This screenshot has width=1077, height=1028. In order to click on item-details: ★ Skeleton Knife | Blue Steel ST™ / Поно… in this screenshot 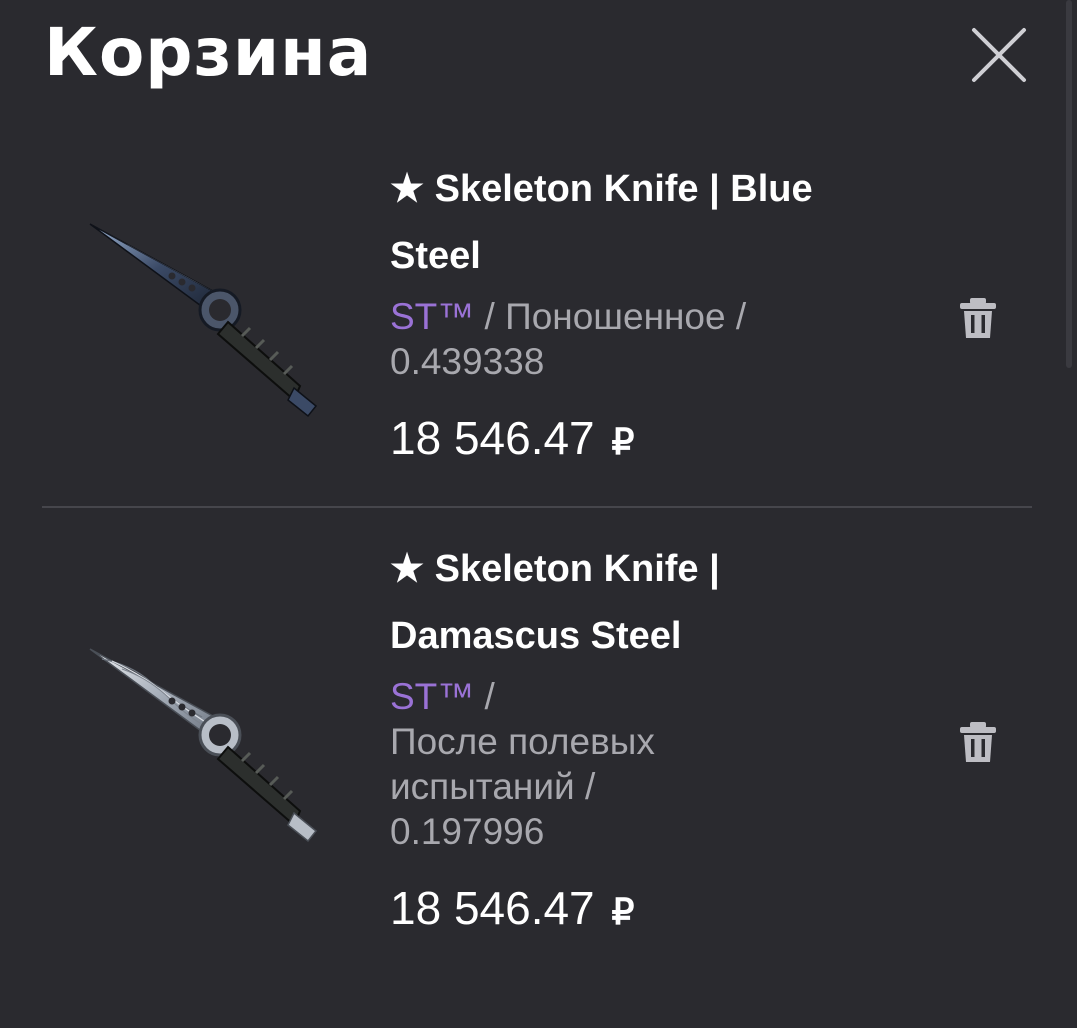, I will do `click(650, 314)`.